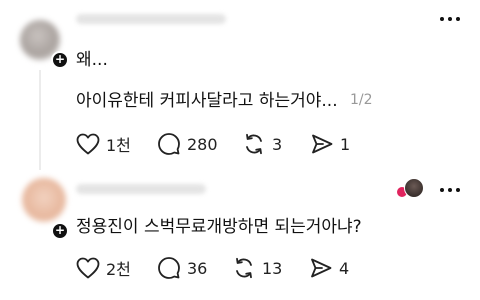 Image resolution: width=480 pixels, height=300 pixels. What do you see at coordinates (197, 268) in the screenshot?
I see `comment-count: 36` at bounding box center [197, 268].